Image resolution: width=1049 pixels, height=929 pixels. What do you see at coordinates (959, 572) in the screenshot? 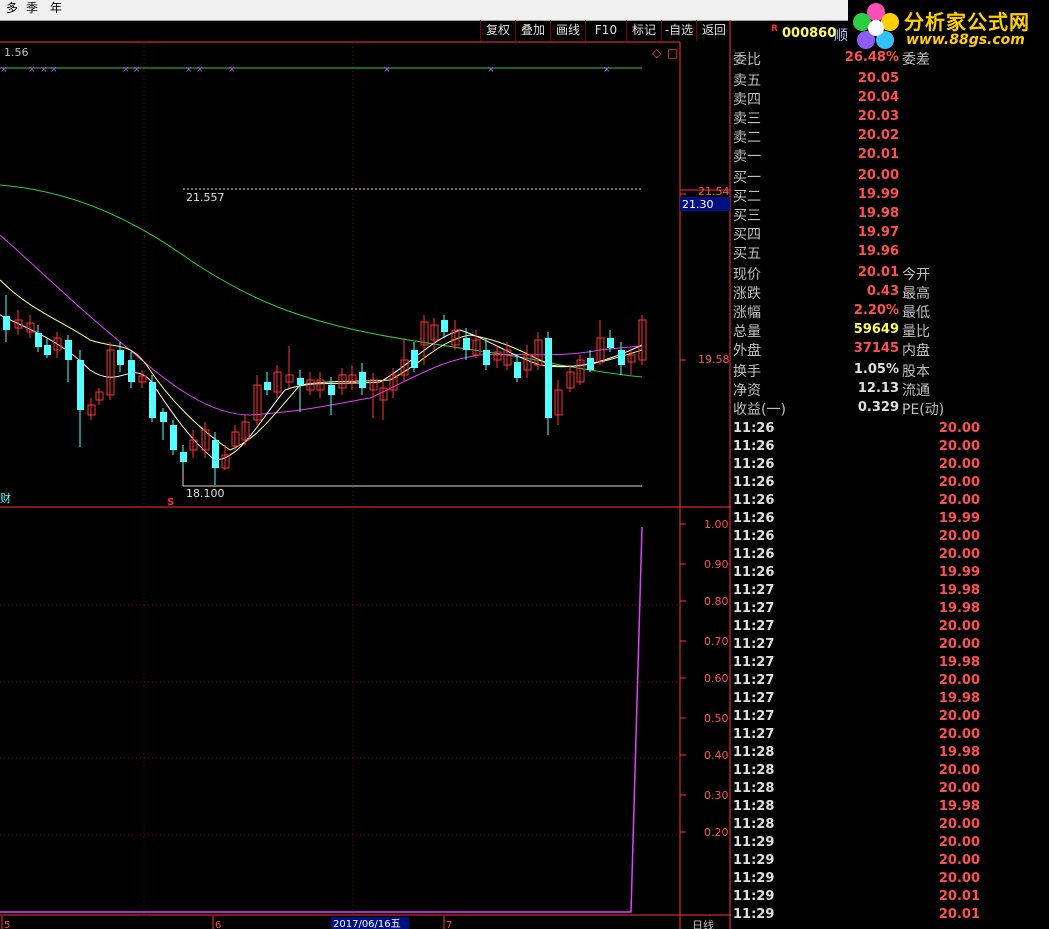
I see `tick-price: 19.99` at bounding box center [959, 572].